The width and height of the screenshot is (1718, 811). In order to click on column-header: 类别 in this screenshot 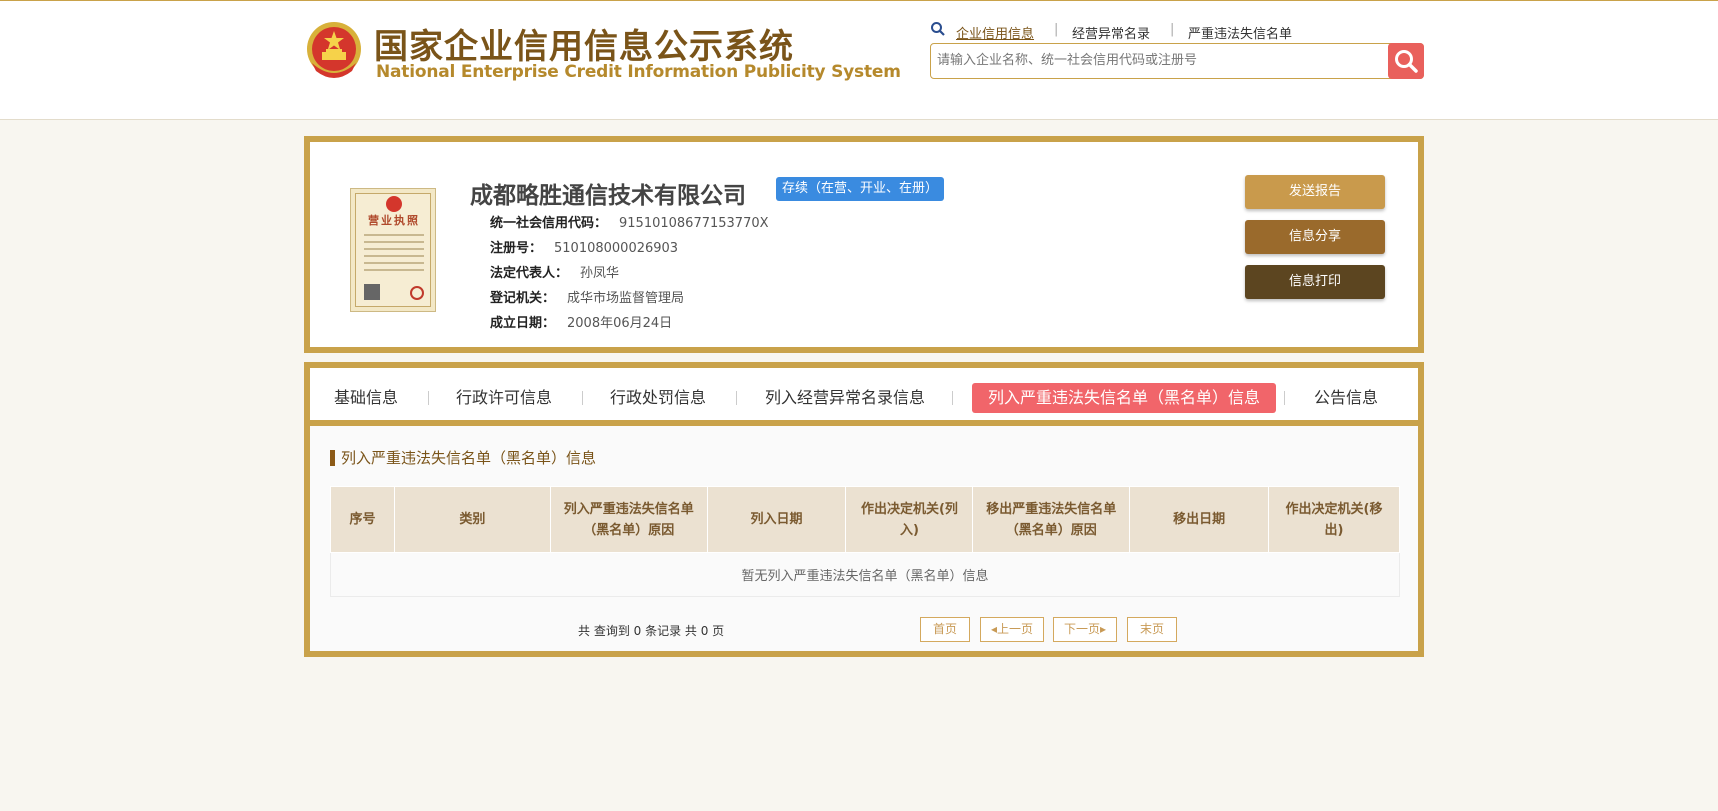, I will do `click(472, 519)`.